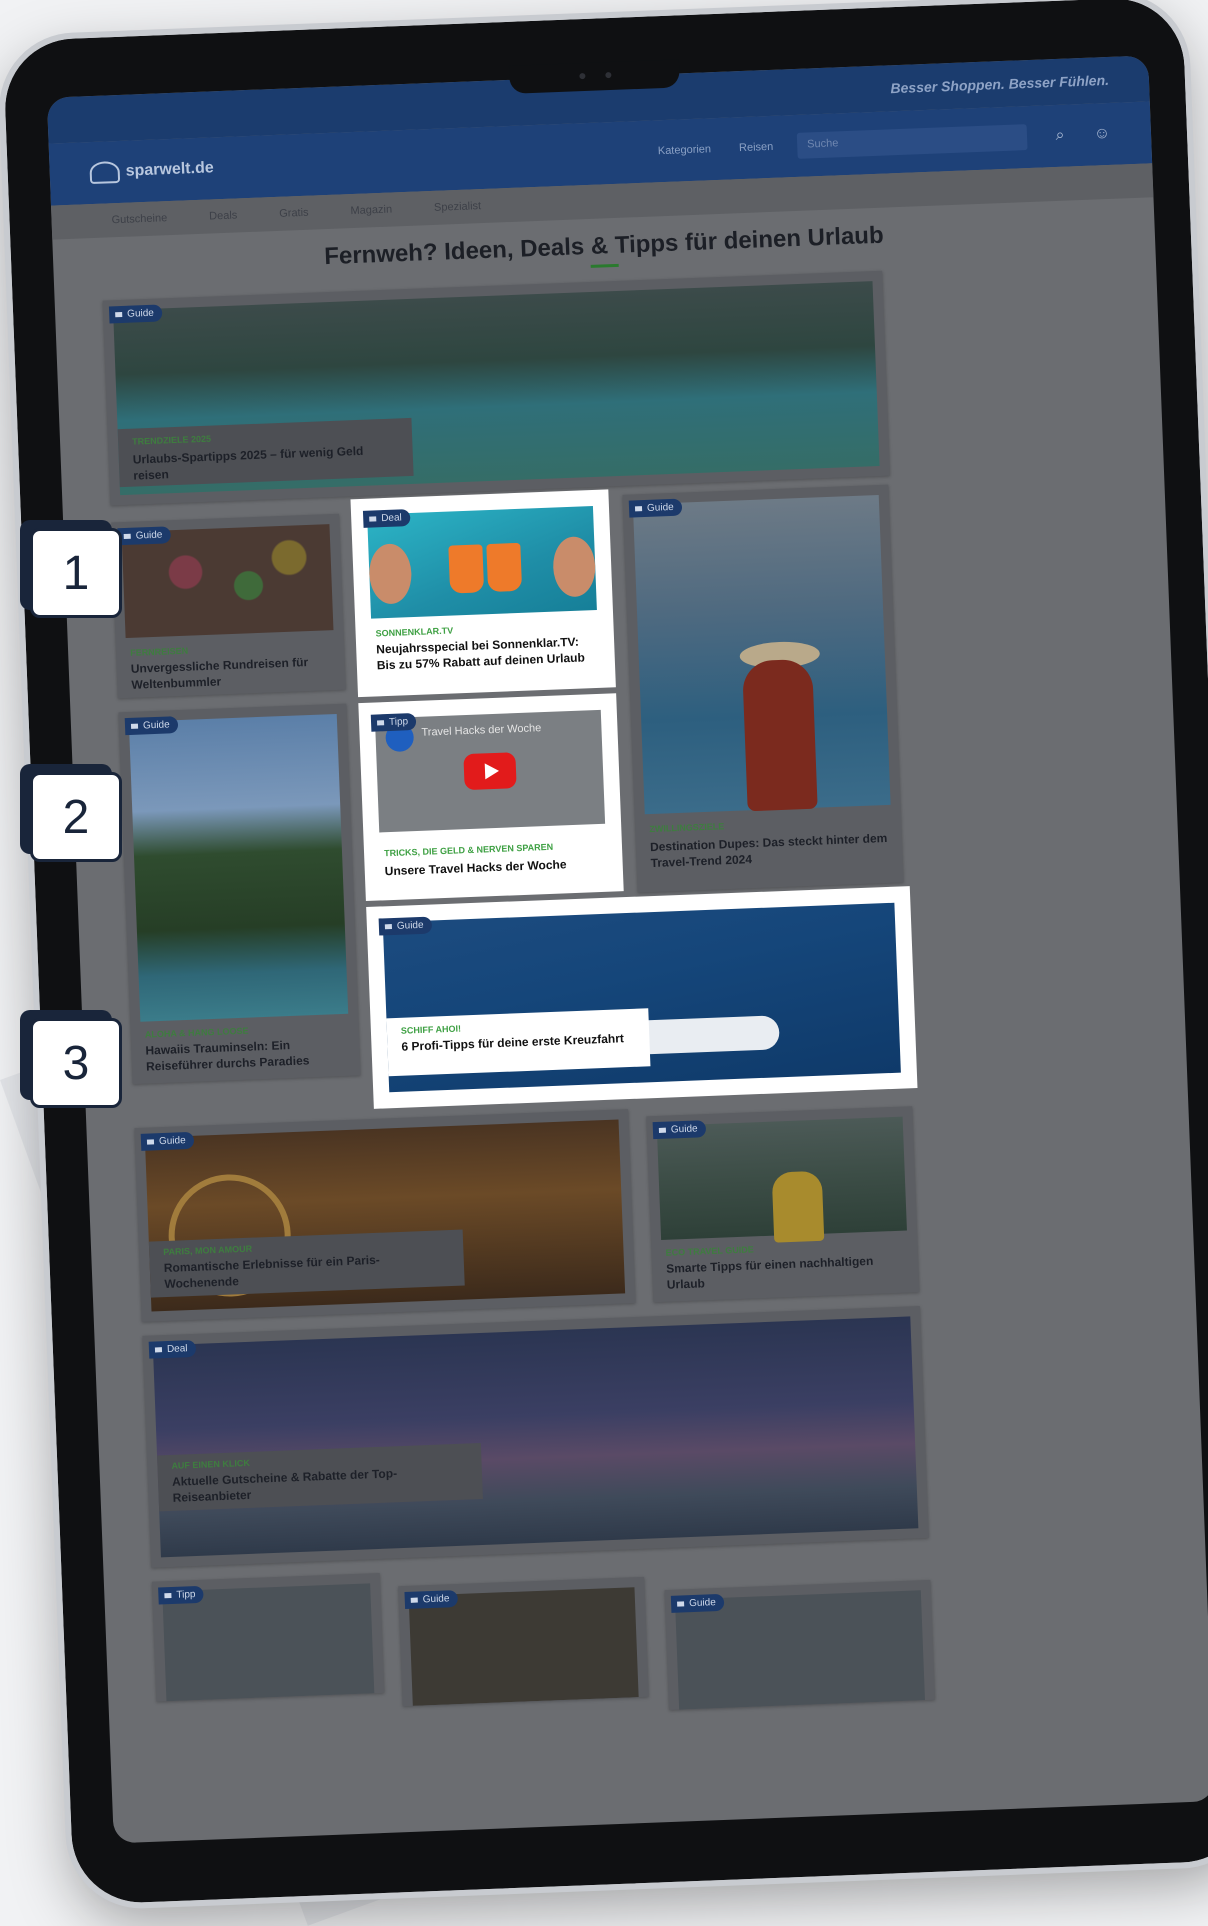  Describe the element at coordinates (716, 149) in the screenshot. I see `main-nav: Kategorien Reisen` at that location.